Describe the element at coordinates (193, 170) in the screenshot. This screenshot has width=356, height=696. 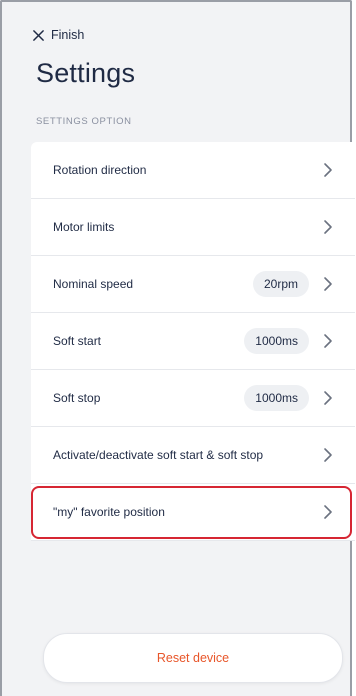
I see `settings-item-rotation-direction: Rotation direction` at that location.